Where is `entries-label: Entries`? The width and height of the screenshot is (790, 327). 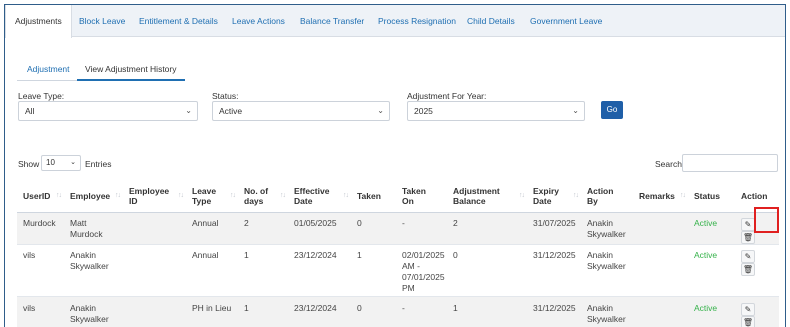
entries-label: Entries is located at coordinates (98, 164).